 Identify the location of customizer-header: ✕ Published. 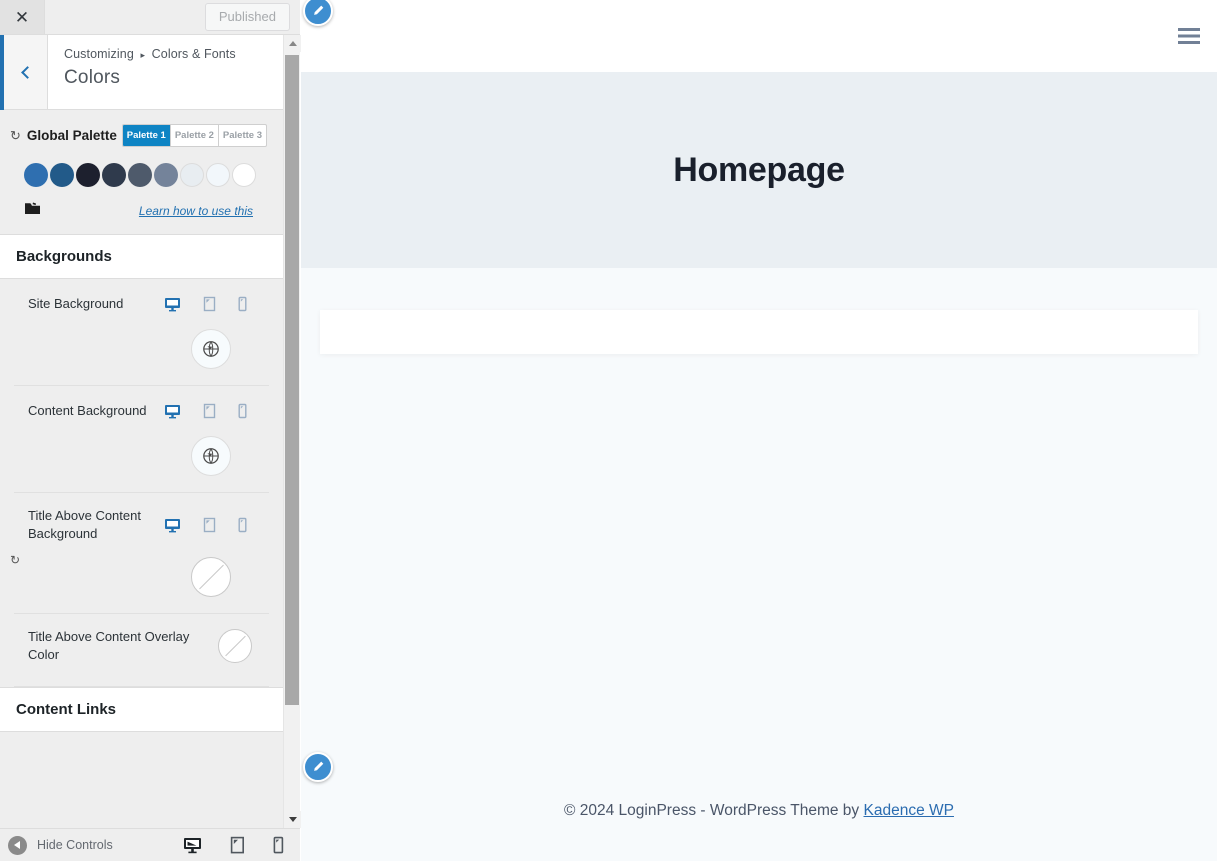
(150, 17).